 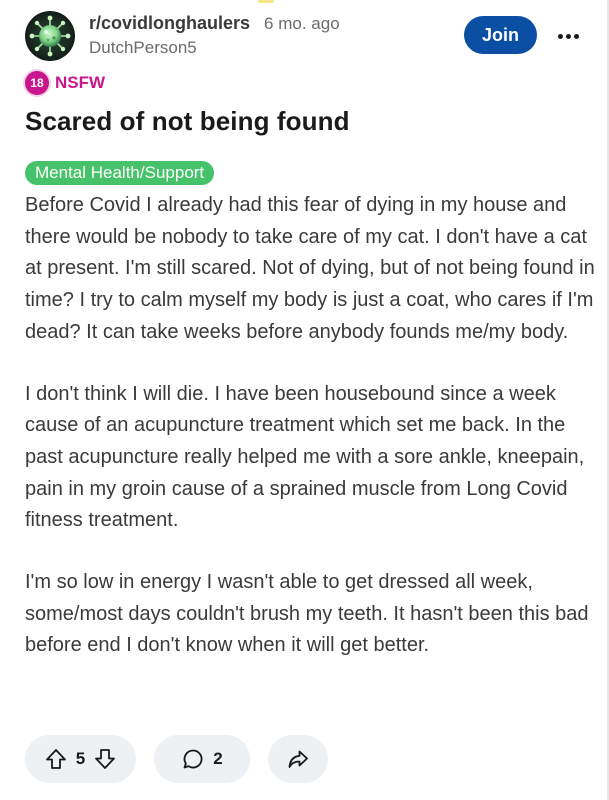 What do you see at coordinates (568, 36) in the screenshot?
I see `more-options-button` at bounding box center [568, 36].